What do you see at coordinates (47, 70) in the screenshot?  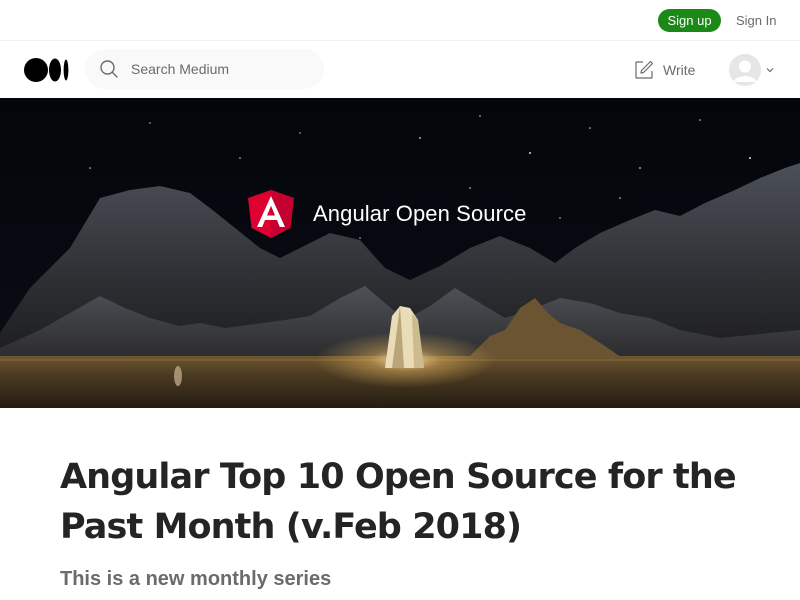 I see `medium-logo-icon` at bounding box center [47, 70].